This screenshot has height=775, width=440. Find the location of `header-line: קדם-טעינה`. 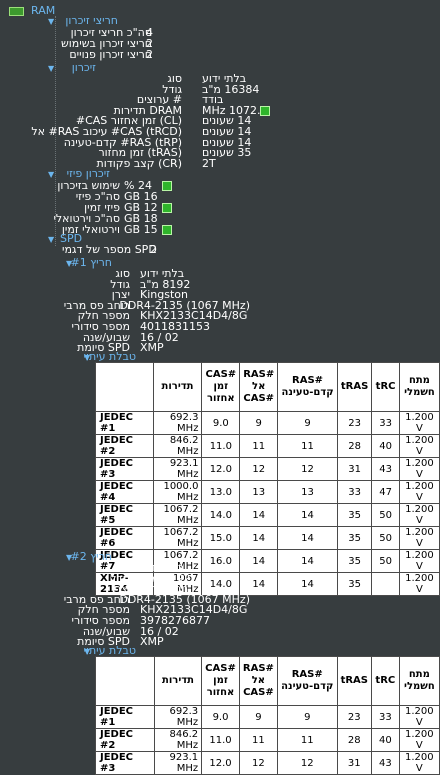

header-line: קדם-טעינה is located at coordinates (307, 686).